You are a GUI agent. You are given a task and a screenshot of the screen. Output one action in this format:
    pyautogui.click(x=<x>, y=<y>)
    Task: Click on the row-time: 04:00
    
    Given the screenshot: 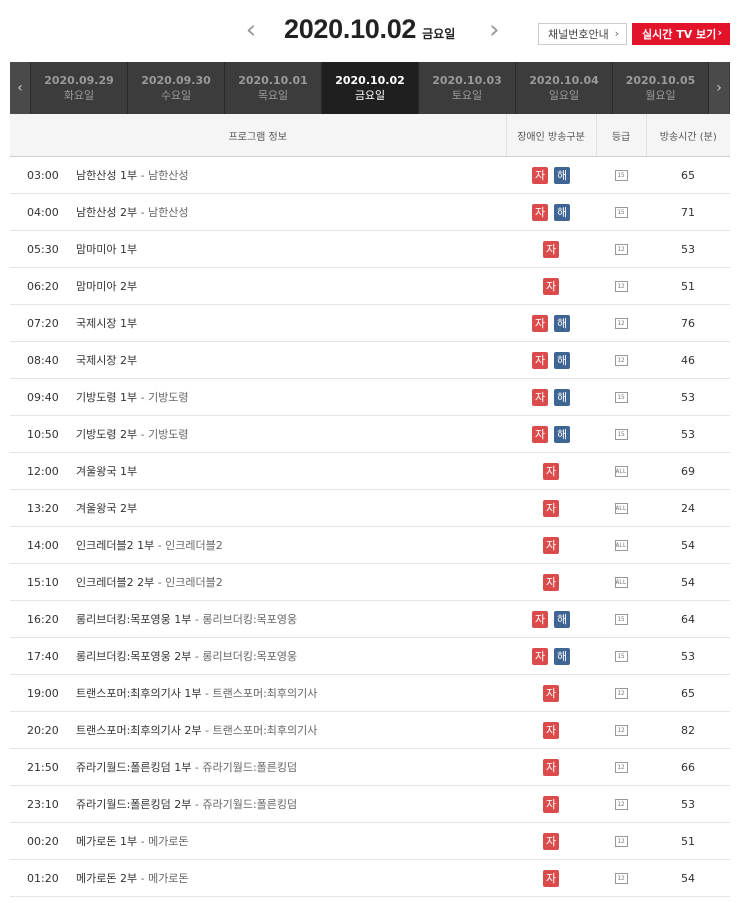 What is the action you would take?
    pyautogui.click(x=42, y=212)
    